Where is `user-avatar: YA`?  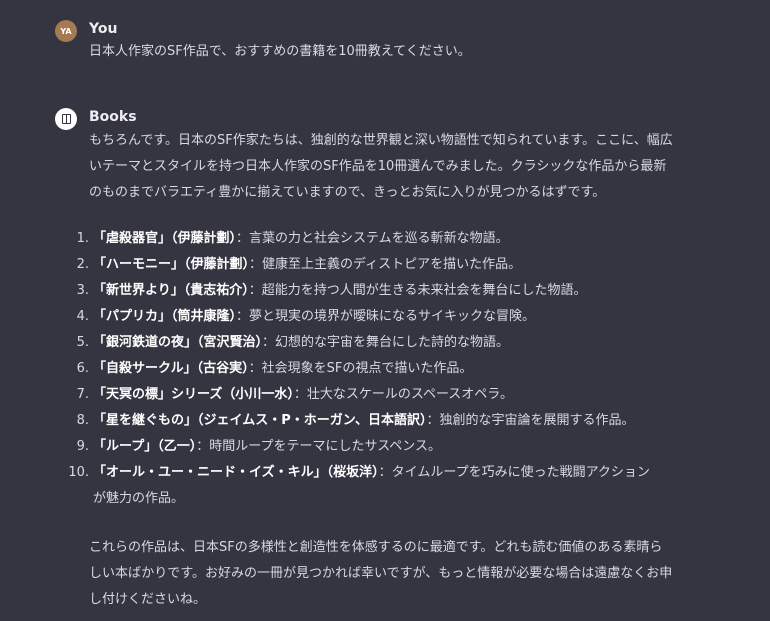
user-avatar: YA is located at coordinates (66, 31).